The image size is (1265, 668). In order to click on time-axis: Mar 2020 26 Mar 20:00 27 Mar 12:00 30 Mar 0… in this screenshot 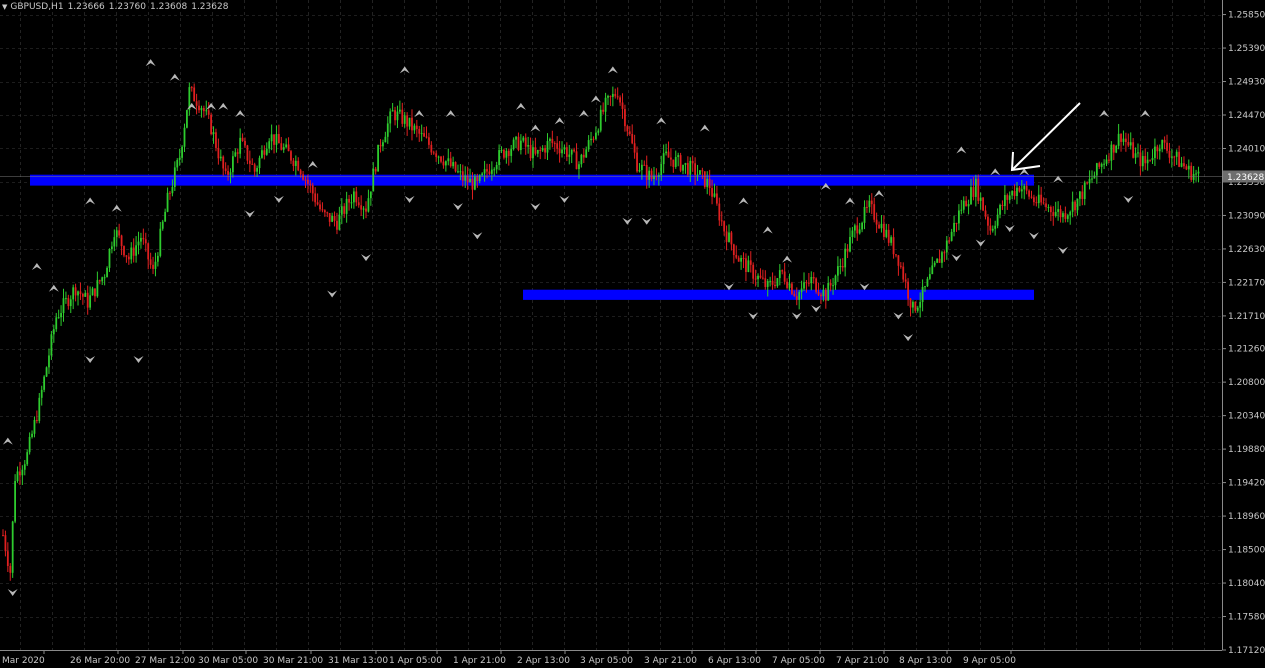, I will do `click(611, 658)`.